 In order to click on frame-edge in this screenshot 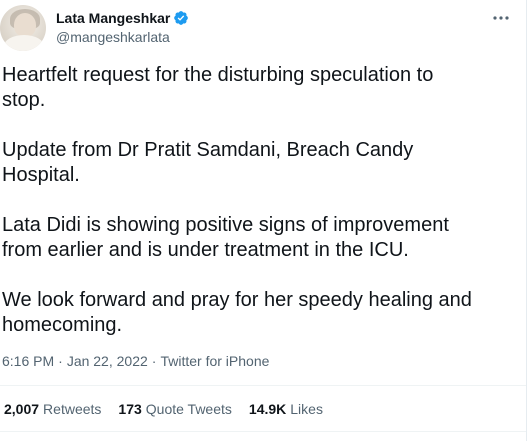, I will do `click(526, 220)`.